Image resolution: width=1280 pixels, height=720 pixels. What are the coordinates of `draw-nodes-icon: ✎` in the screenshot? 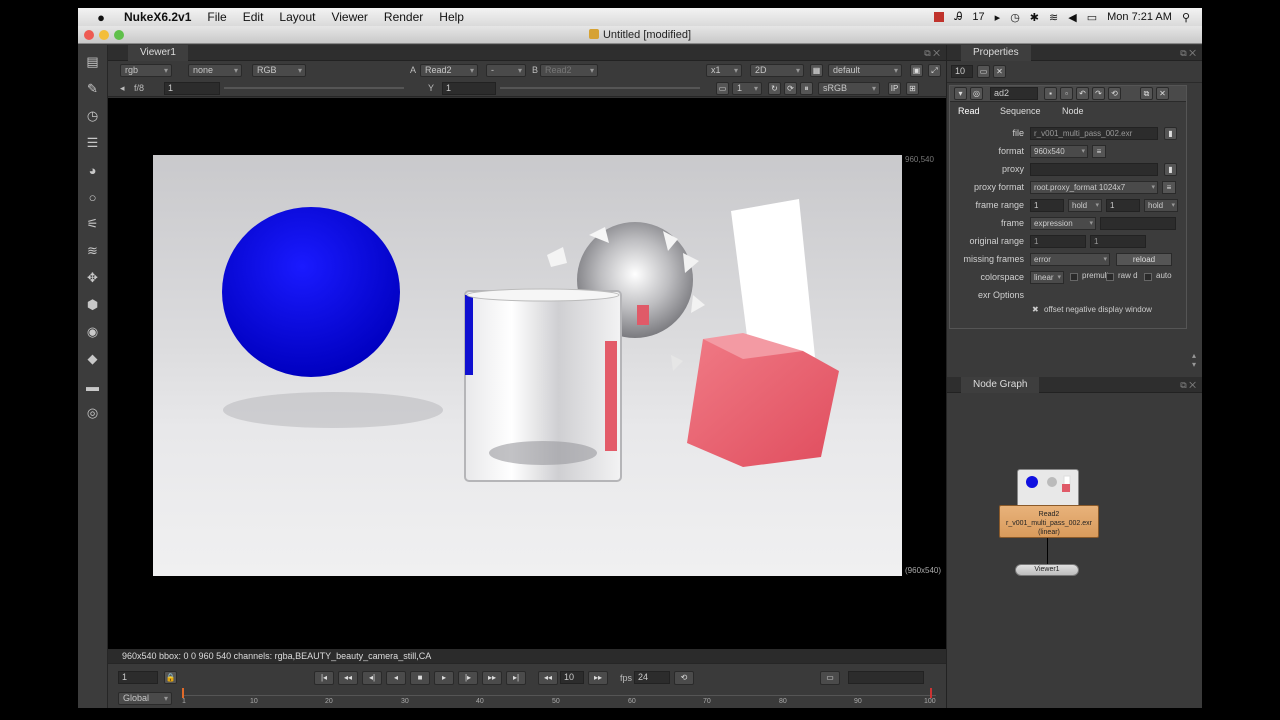 It's located at (93, 89).